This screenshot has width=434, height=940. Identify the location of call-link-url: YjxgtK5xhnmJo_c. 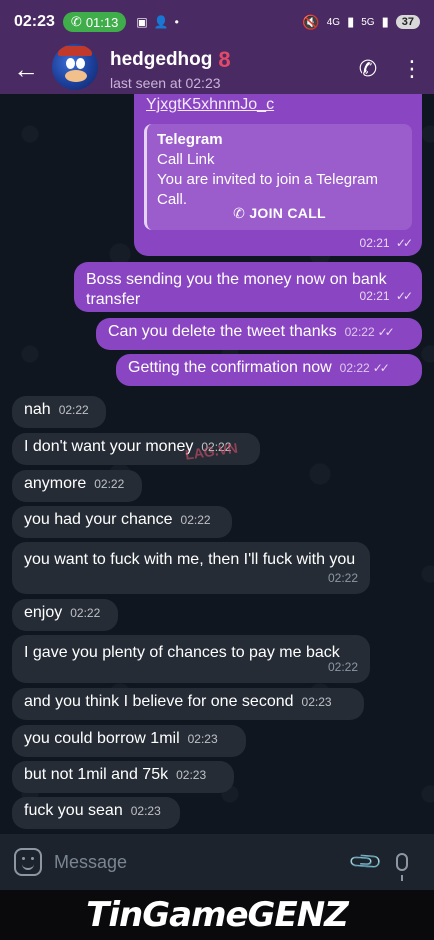
(210, 105).